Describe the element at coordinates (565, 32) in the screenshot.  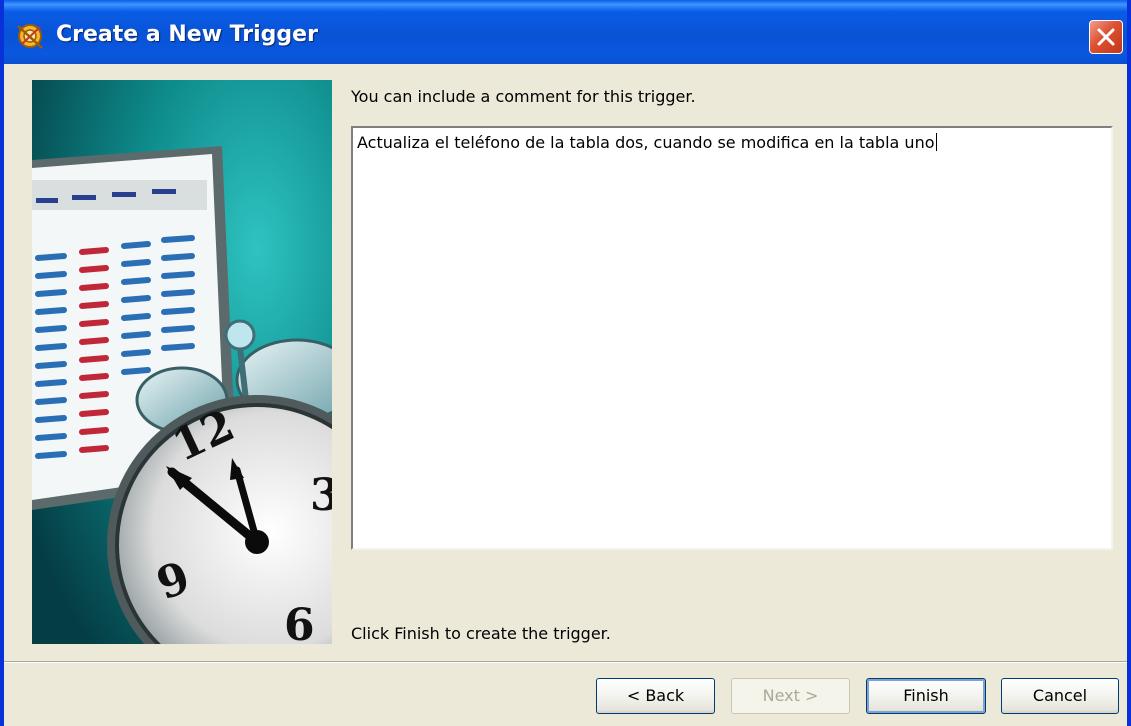
I see `title-bar: Create a New Trigger` at that location.